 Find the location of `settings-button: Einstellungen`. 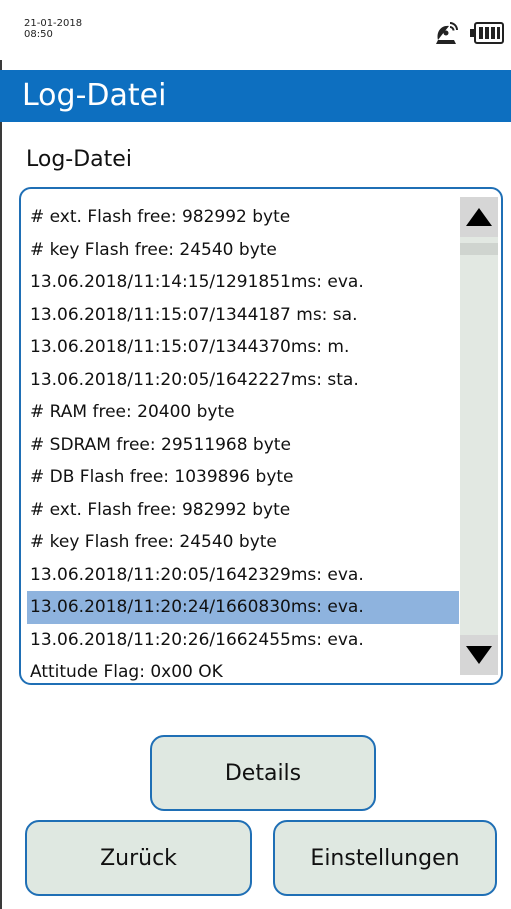

settings-button: Einstellungen is located at coordinates (385, 858).